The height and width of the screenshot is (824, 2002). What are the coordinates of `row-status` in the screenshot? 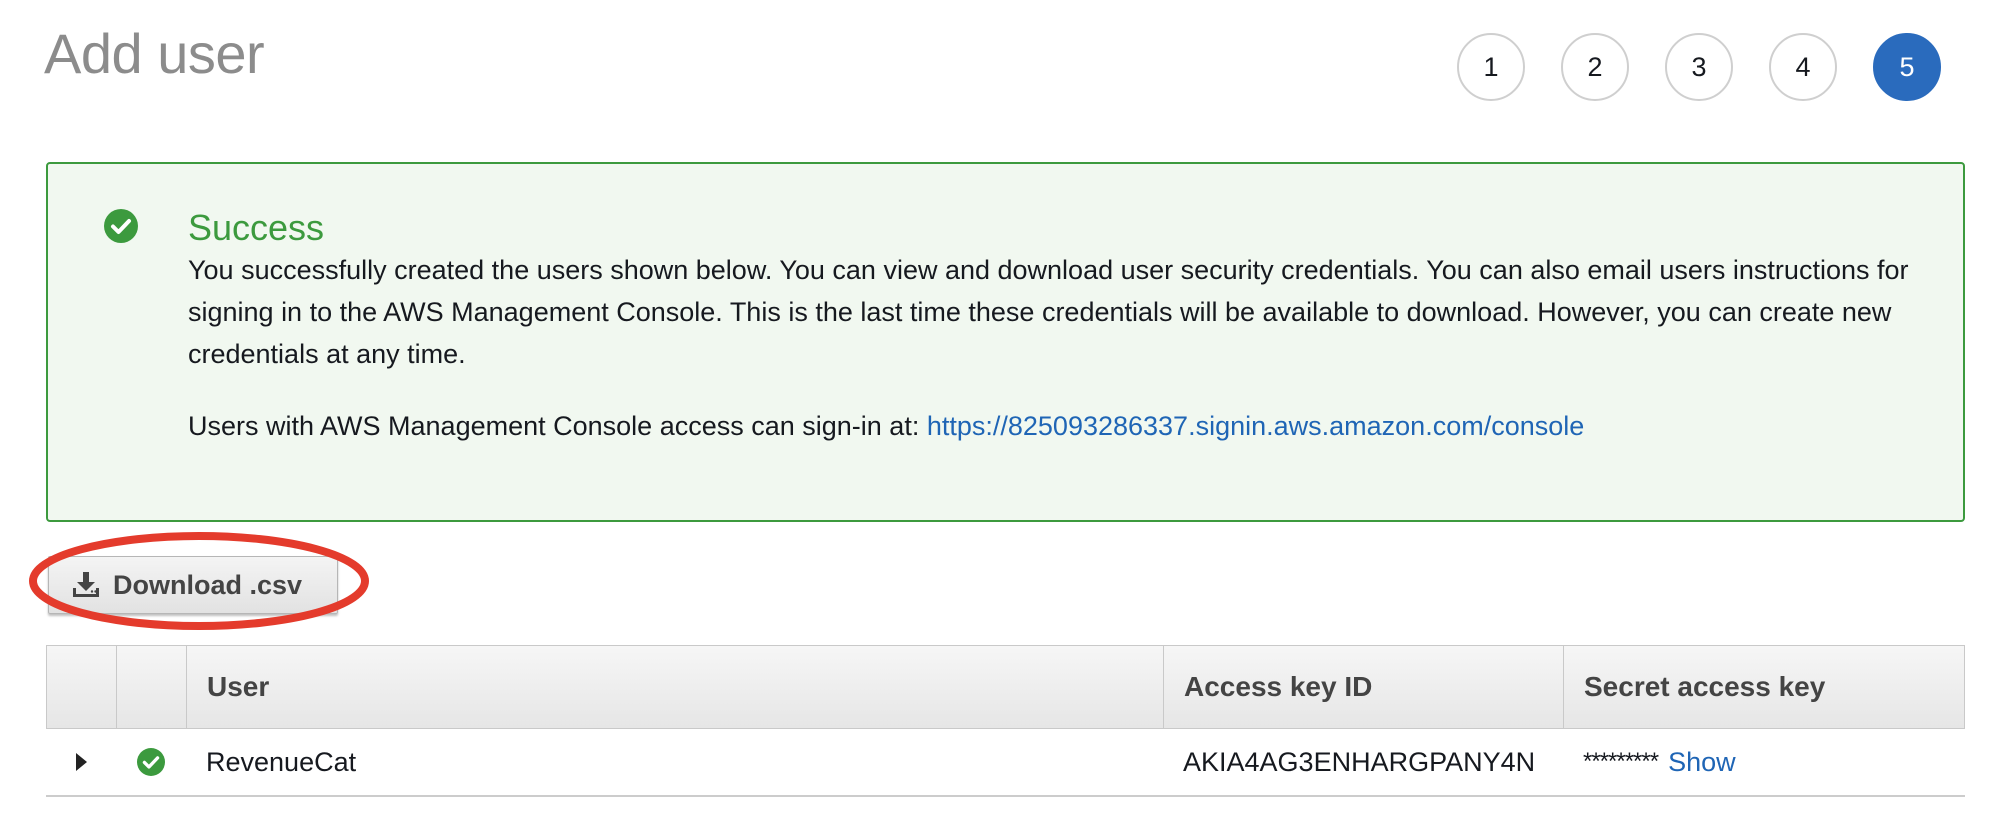 It's located at (151, 762).